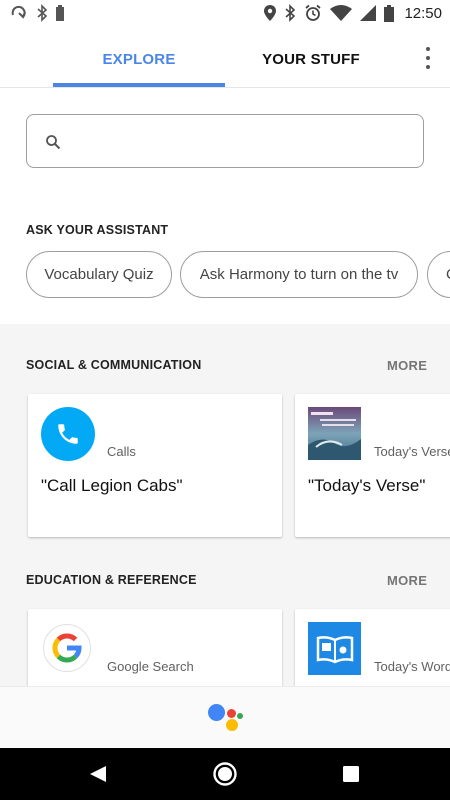  What do you see at coordinates (150, 666) in the screenshot?
I see `card-category: Google Search` at bounding box center [150, 666].